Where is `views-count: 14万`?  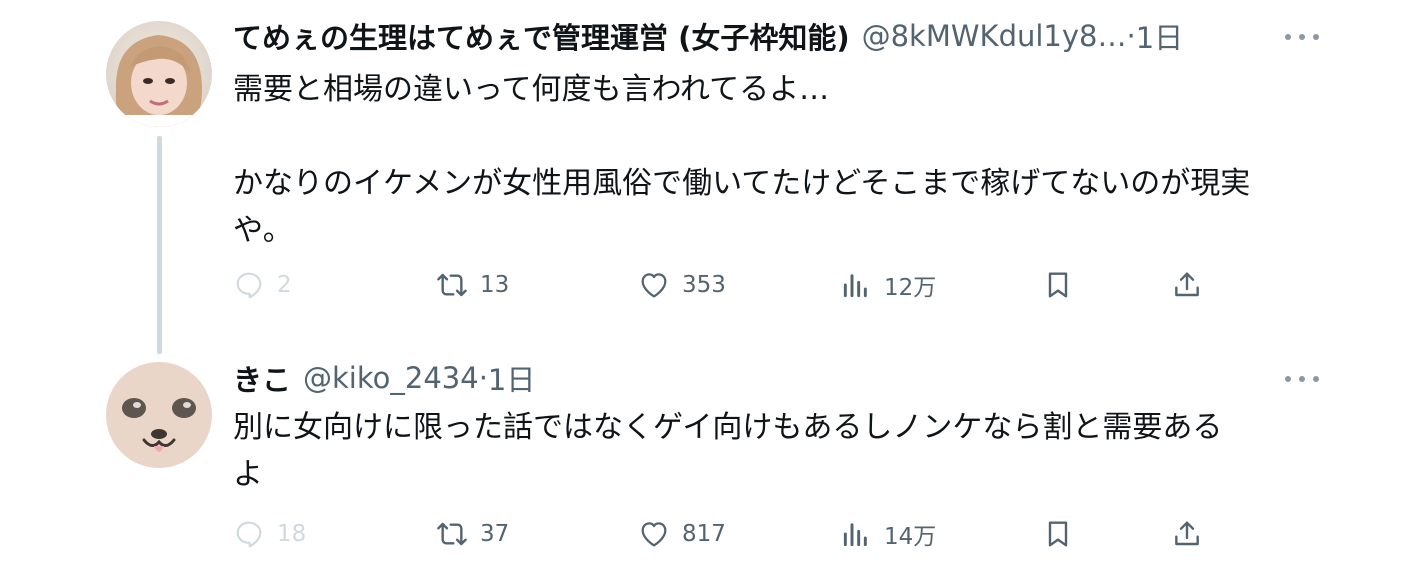
views-count: 14万 is located at coordinates (910, 537).